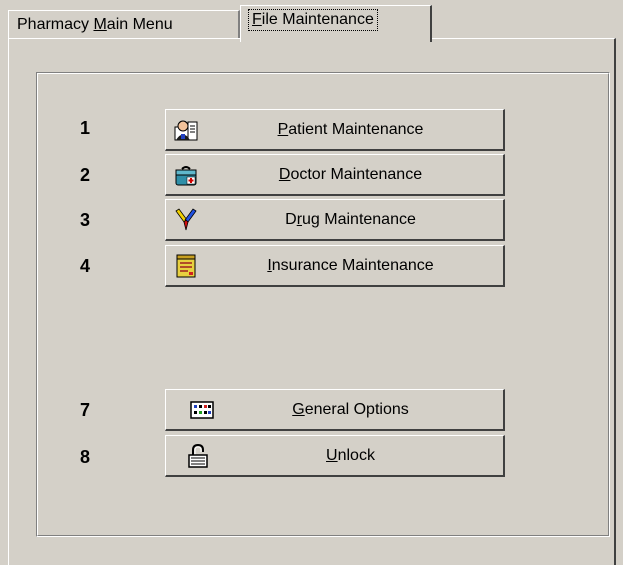  Describe the element at coordinates (350, 174) in the screenshot. I see `button-label: Doctor Maintenance` at that location.